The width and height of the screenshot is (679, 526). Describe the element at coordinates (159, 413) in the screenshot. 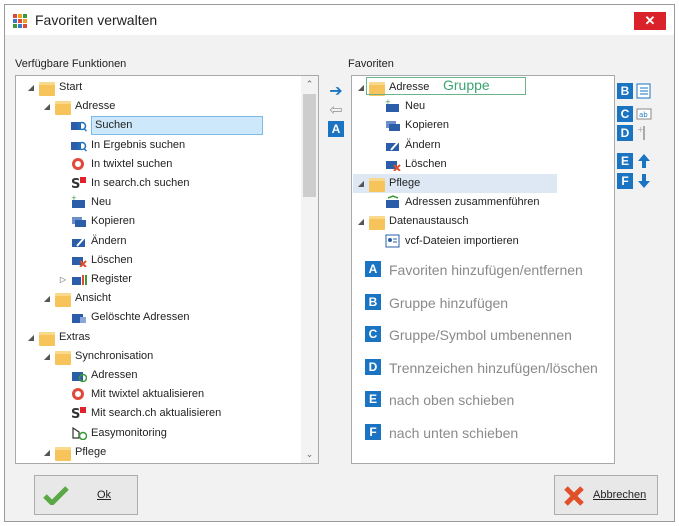

I see `tree-item: S Mit search.ch aktualisieren` at that location.